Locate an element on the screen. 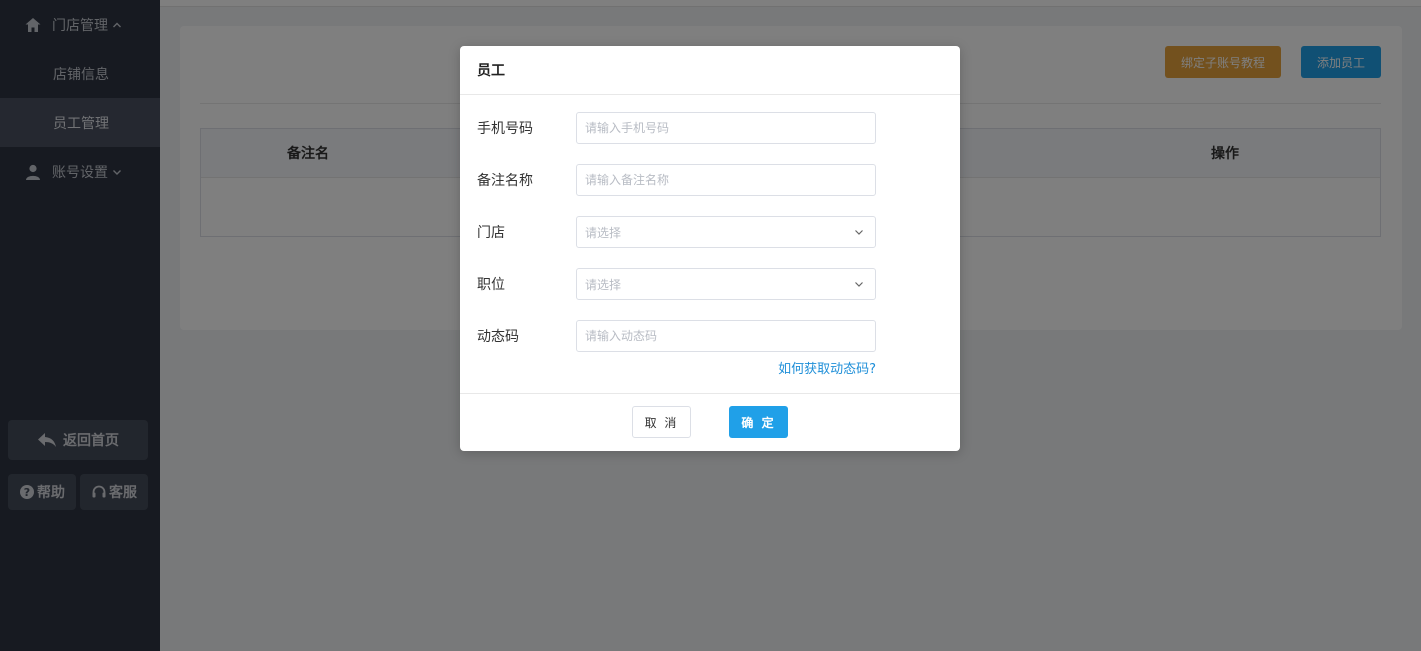 This screenshot has width=1421, height=651. form-row-phone: 手机号码 is located at coordinates (710, 128).